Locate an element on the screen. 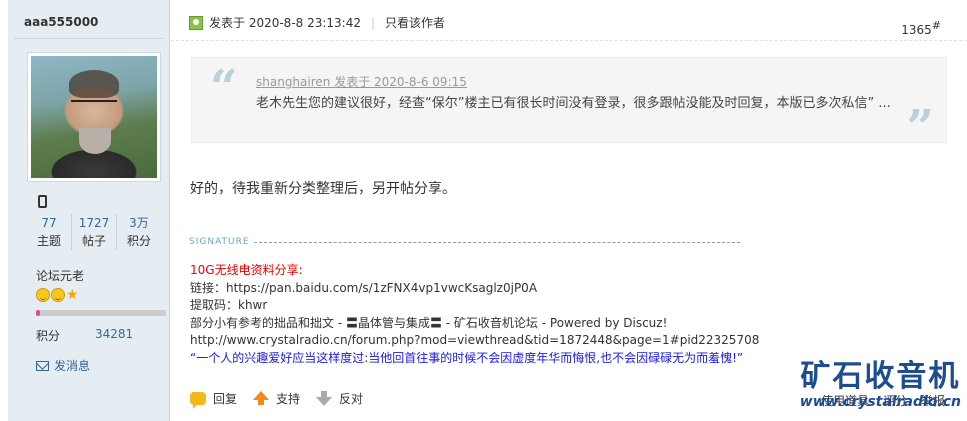 Image resolution: width=967 pixels, height=421 pixels. thumbs-up-arrow-icon is located at coordinates (261, 398).